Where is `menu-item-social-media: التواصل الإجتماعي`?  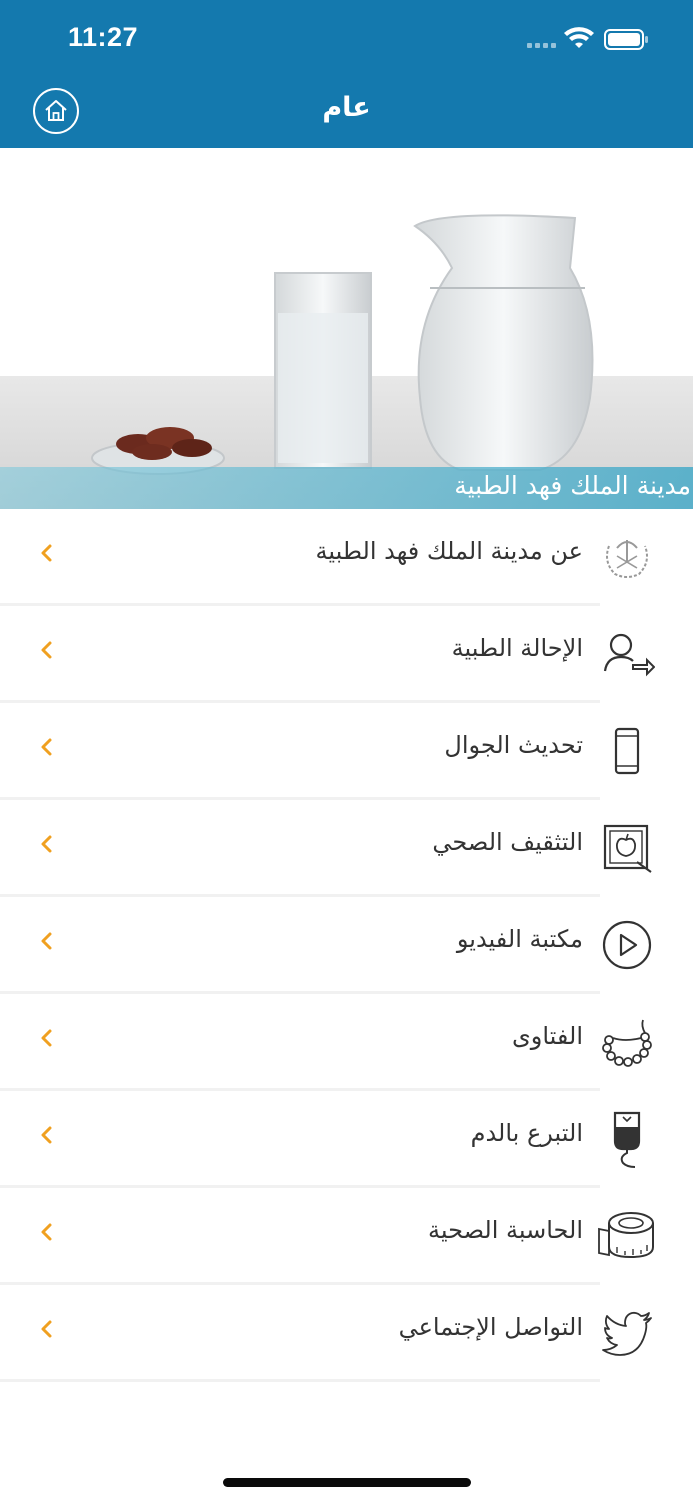 menu-item-social-media: التواصل الإجتماعي is located at coordinates (346, 1333).